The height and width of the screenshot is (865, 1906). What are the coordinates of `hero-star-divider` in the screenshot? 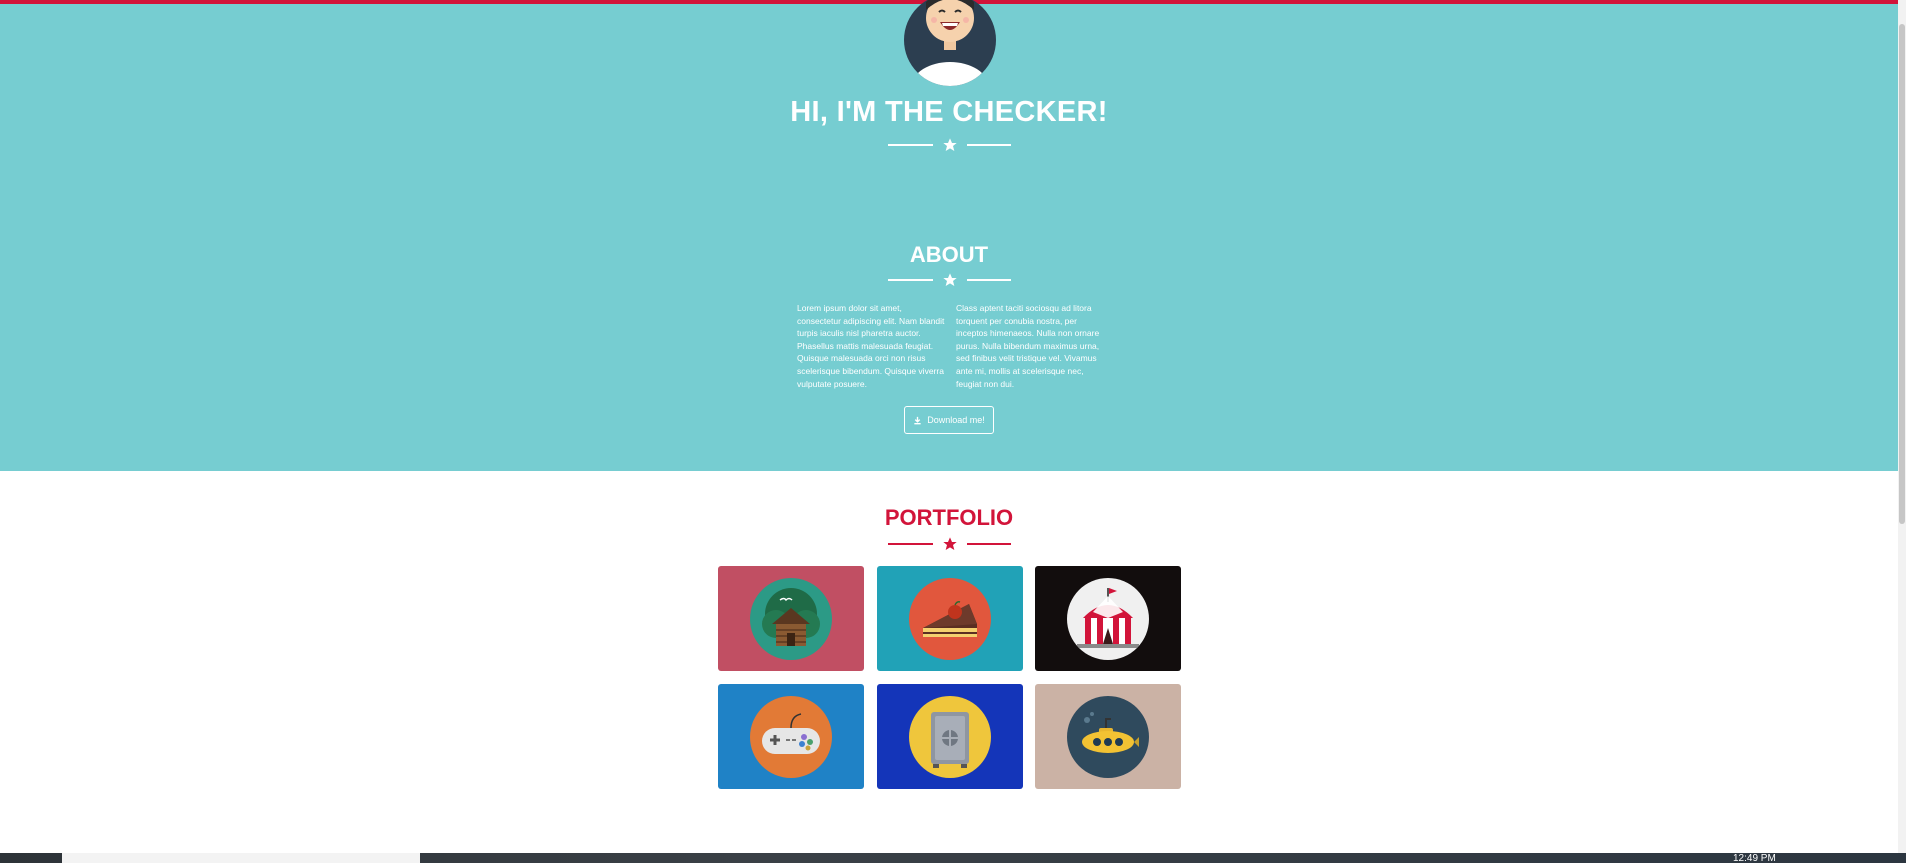 It's located at (949, 145).